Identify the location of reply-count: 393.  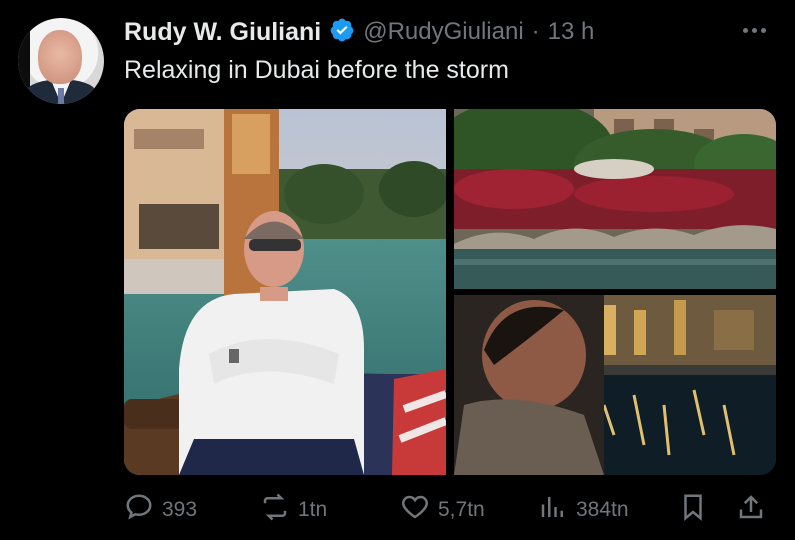
(180, 509).